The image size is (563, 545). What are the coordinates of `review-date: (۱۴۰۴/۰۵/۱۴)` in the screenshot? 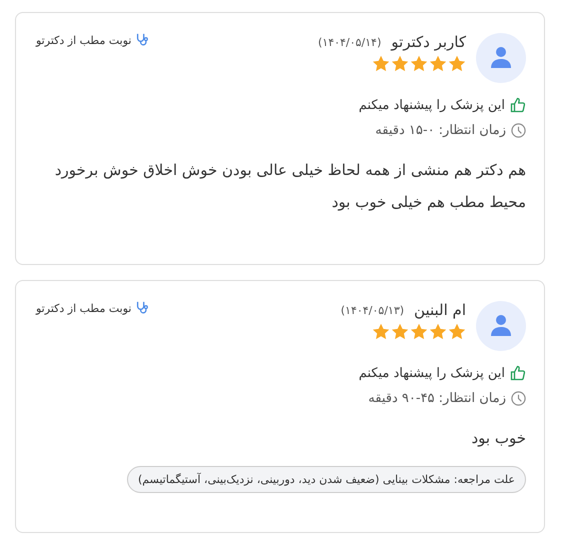 It's located at (350, 42).